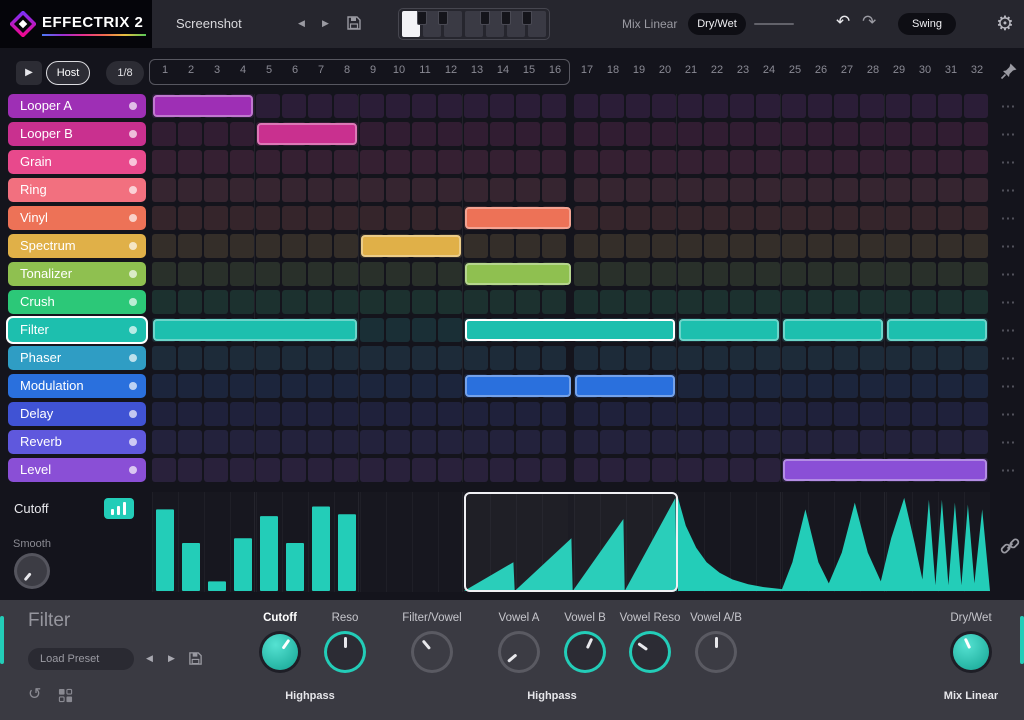  I want to click on track-label-crush: Crush, so click(77, 302).